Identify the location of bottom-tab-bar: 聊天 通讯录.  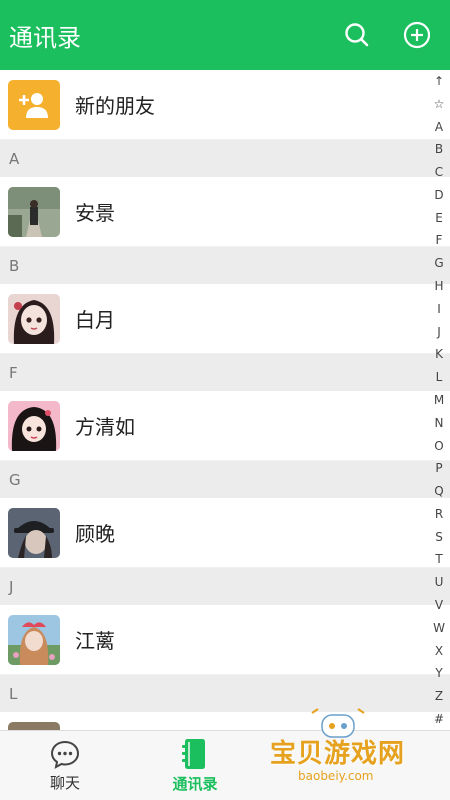
(225, 765).